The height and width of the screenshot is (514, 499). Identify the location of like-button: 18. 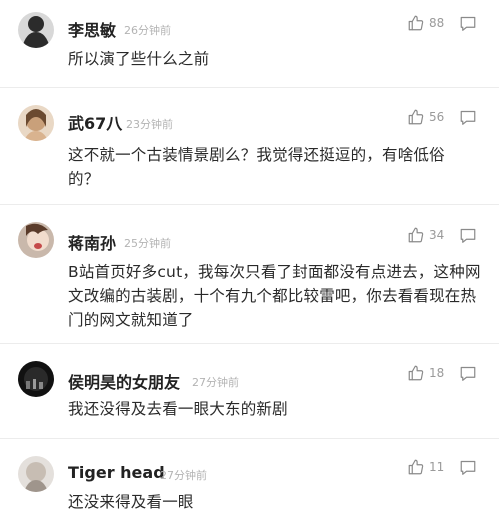
(425, 373).